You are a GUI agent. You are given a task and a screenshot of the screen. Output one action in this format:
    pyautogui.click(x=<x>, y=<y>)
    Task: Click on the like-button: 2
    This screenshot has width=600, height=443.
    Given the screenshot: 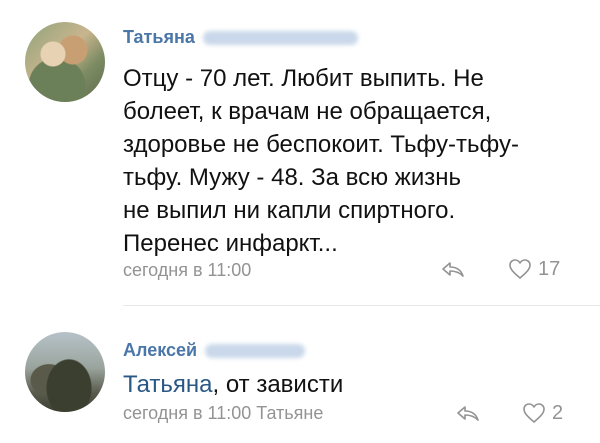 What is the action you would take?
    pyautogui.click(x=542, y=413)
    